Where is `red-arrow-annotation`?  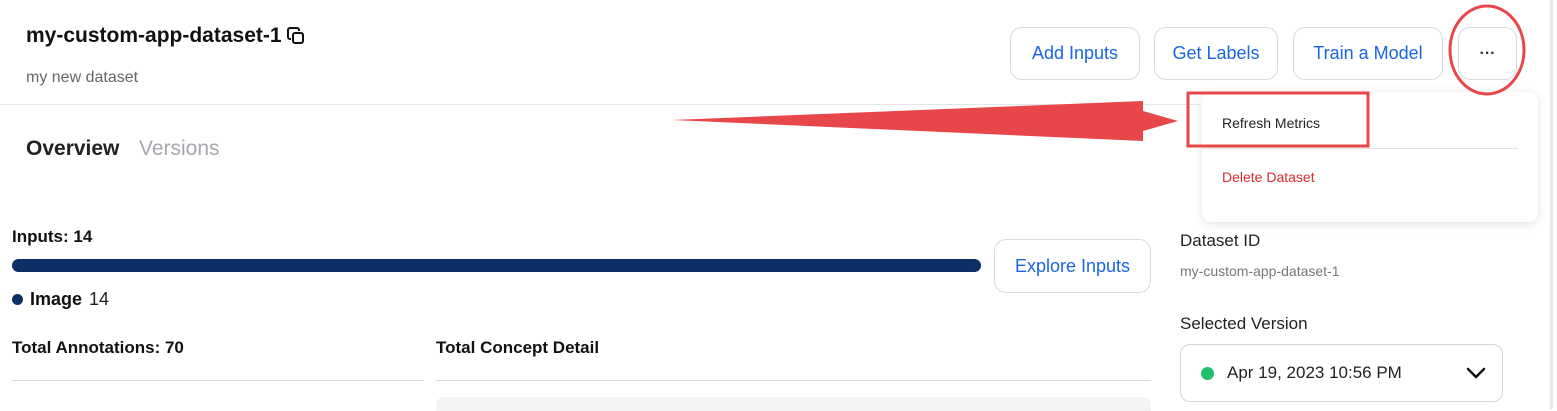 red-arrow-annotation is located at coordinates (925, 121).